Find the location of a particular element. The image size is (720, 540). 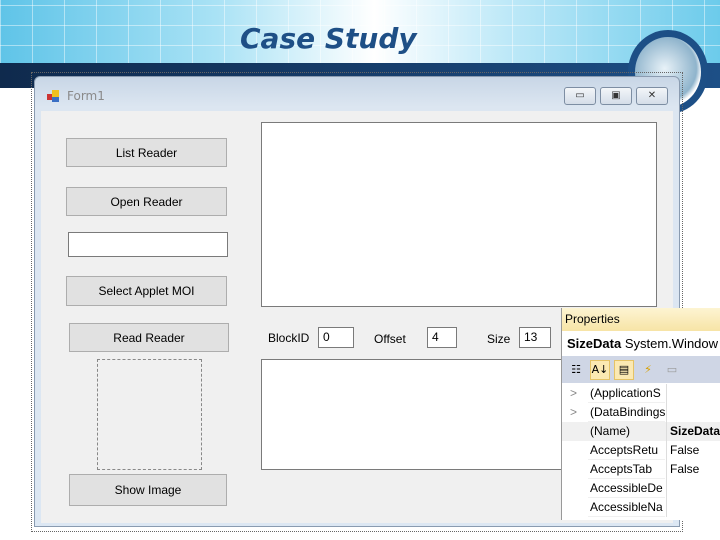

property-name: AccessibleDe is located at coordinates (626, 488).